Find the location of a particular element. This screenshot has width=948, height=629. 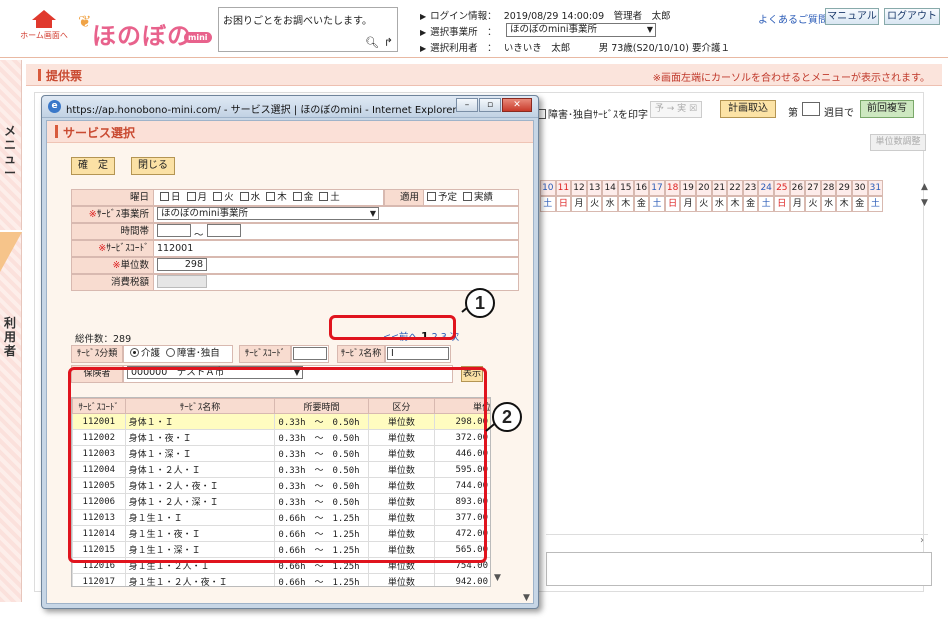

office-info: ▶ 選択事業所 ： is located at coordinates (458, 32).